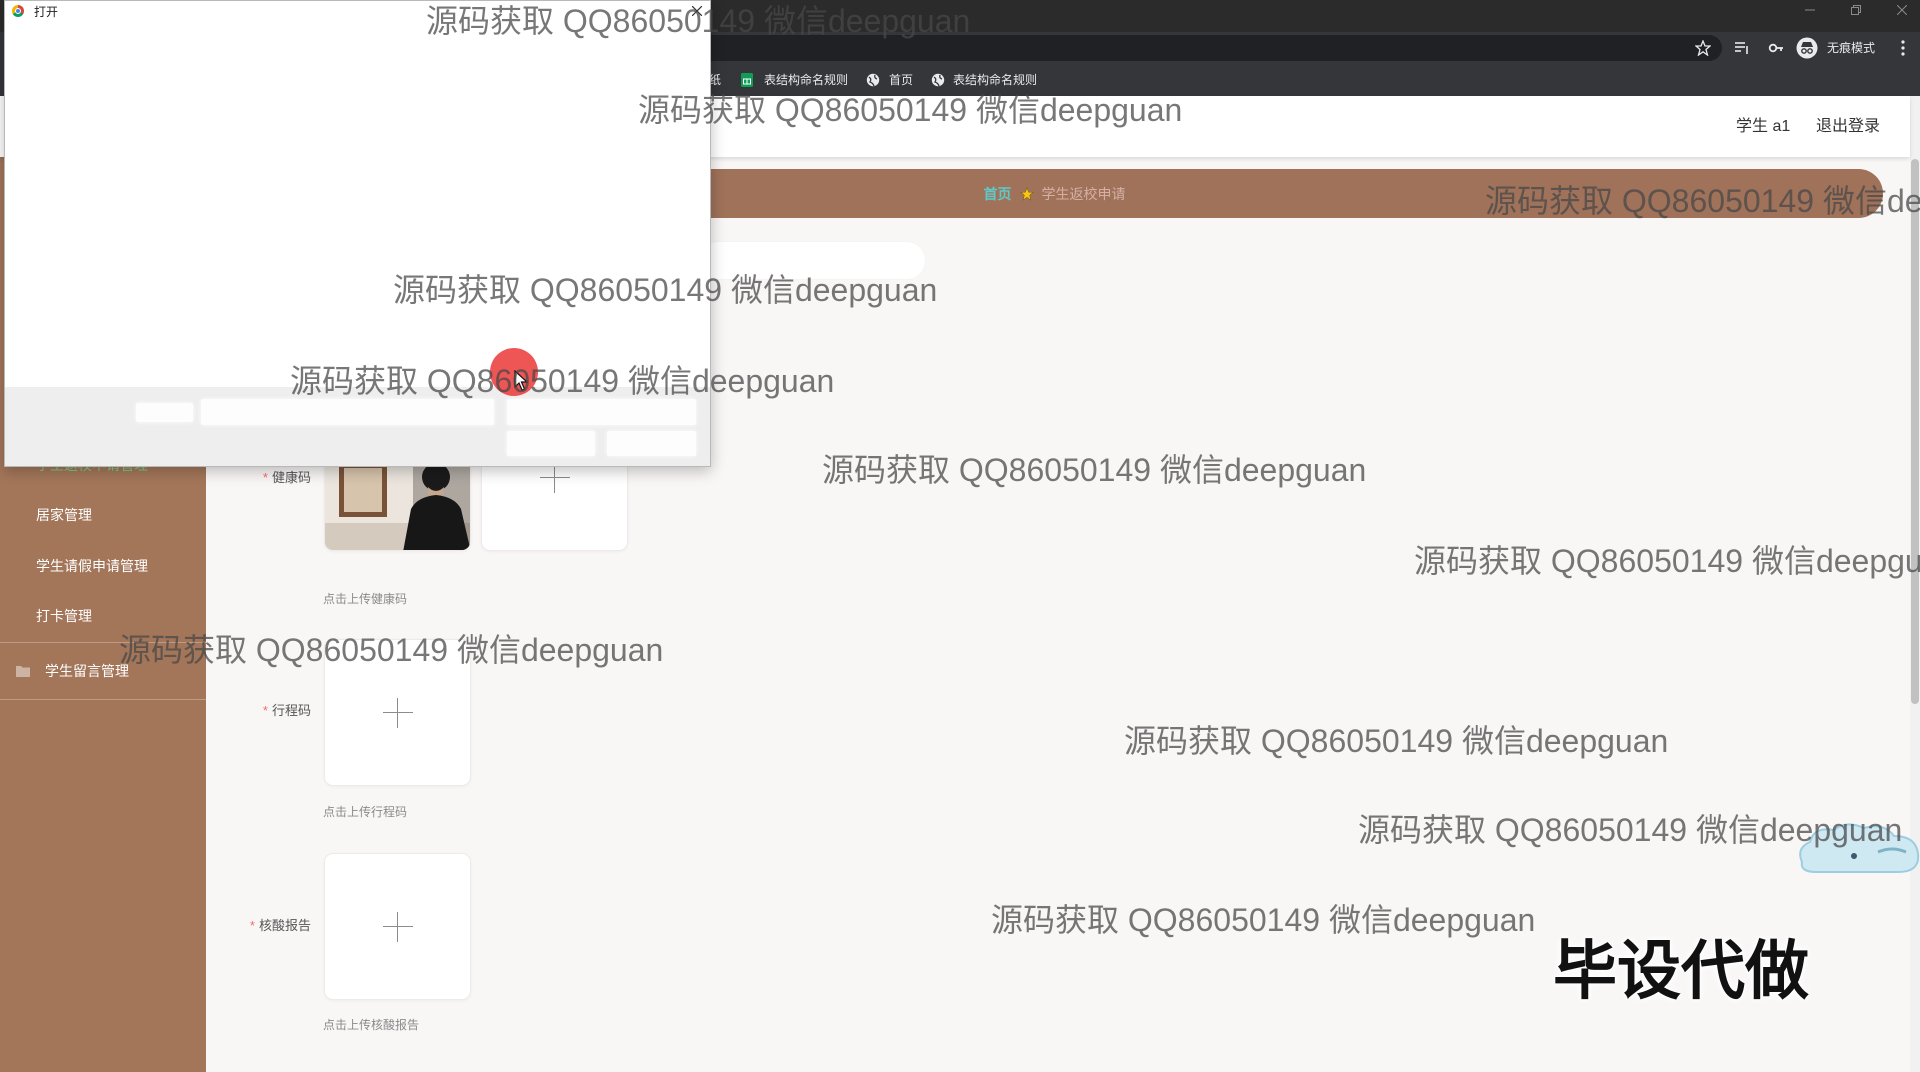  I want to click on minimize-icon, so click(1810, 10).